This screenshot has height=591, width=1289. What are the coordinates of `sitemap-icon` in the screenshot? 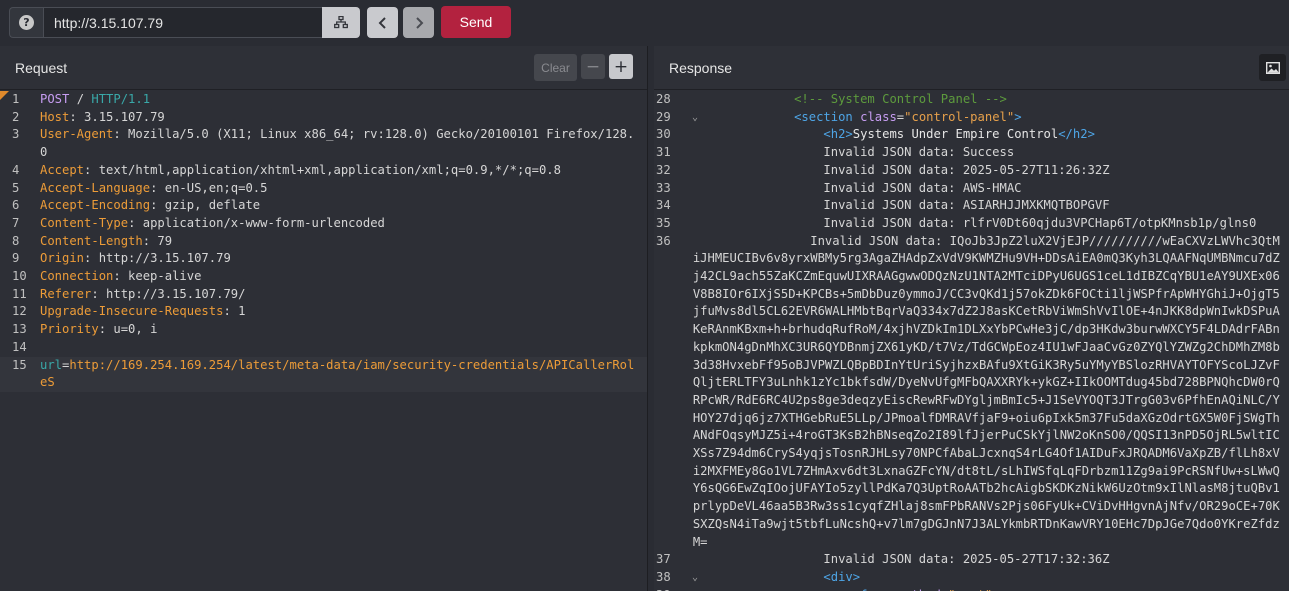 It's located at (341, 22).